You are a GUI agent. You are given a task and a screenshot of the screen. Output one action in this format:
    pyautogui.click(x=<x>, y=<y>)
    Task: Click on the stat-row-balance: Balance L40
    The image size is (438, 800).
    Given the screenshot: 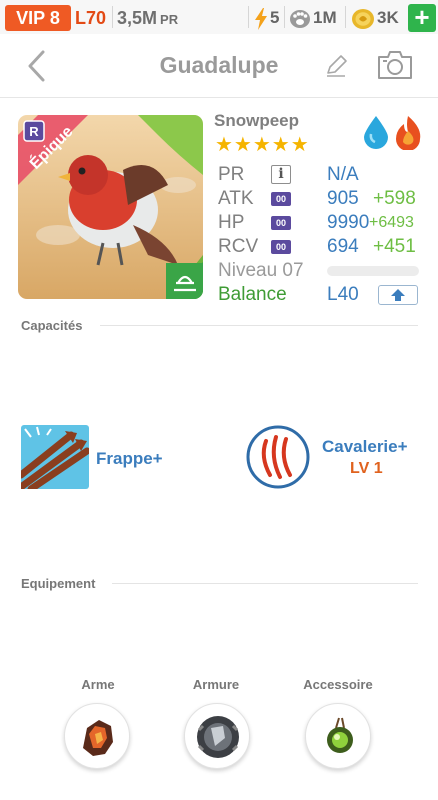 What is the action you would take?
    pyautogui.click(x=320, y=295)
    